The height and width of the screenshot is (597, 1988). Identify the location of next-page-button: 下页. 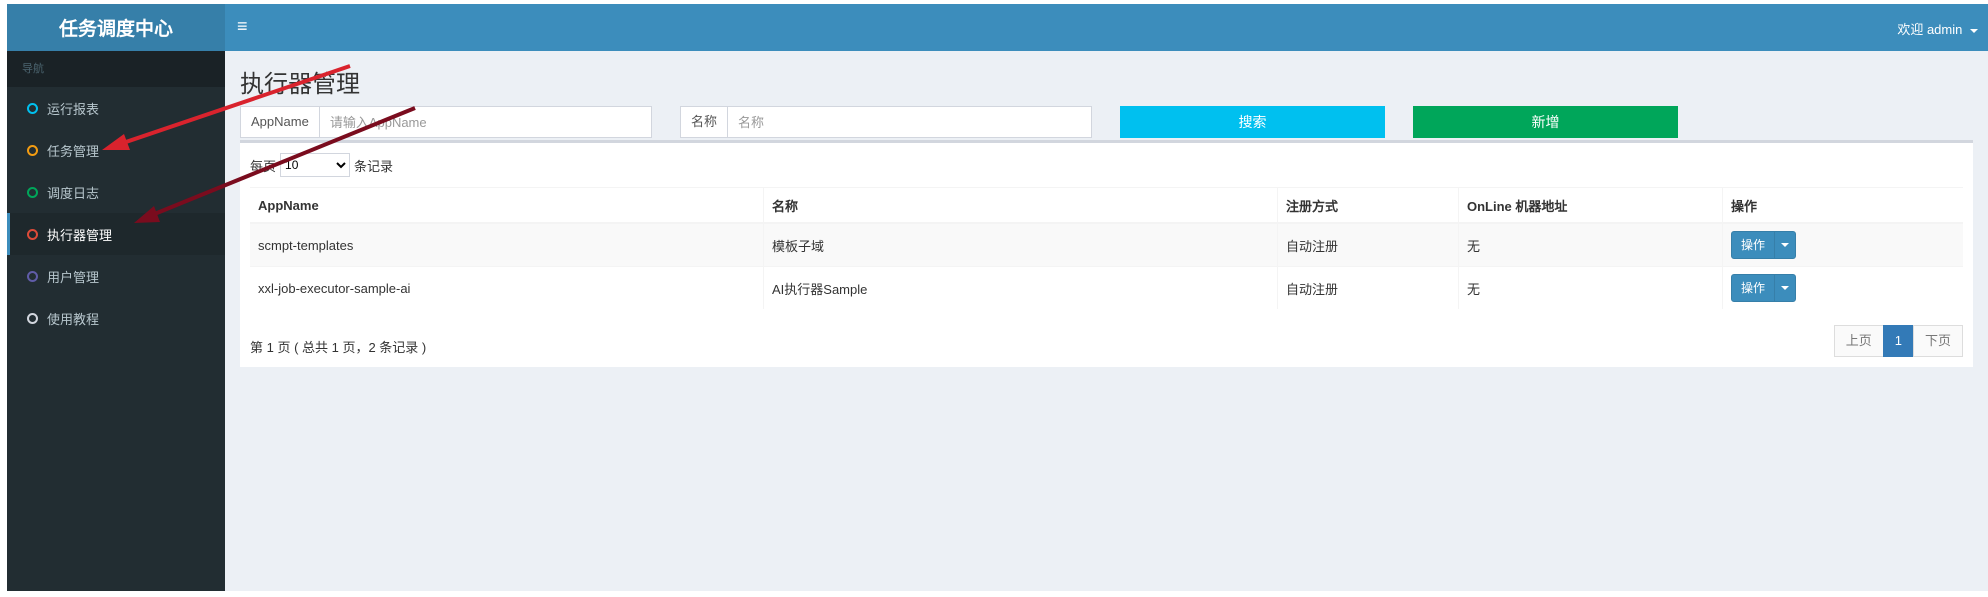
(1937, 341).